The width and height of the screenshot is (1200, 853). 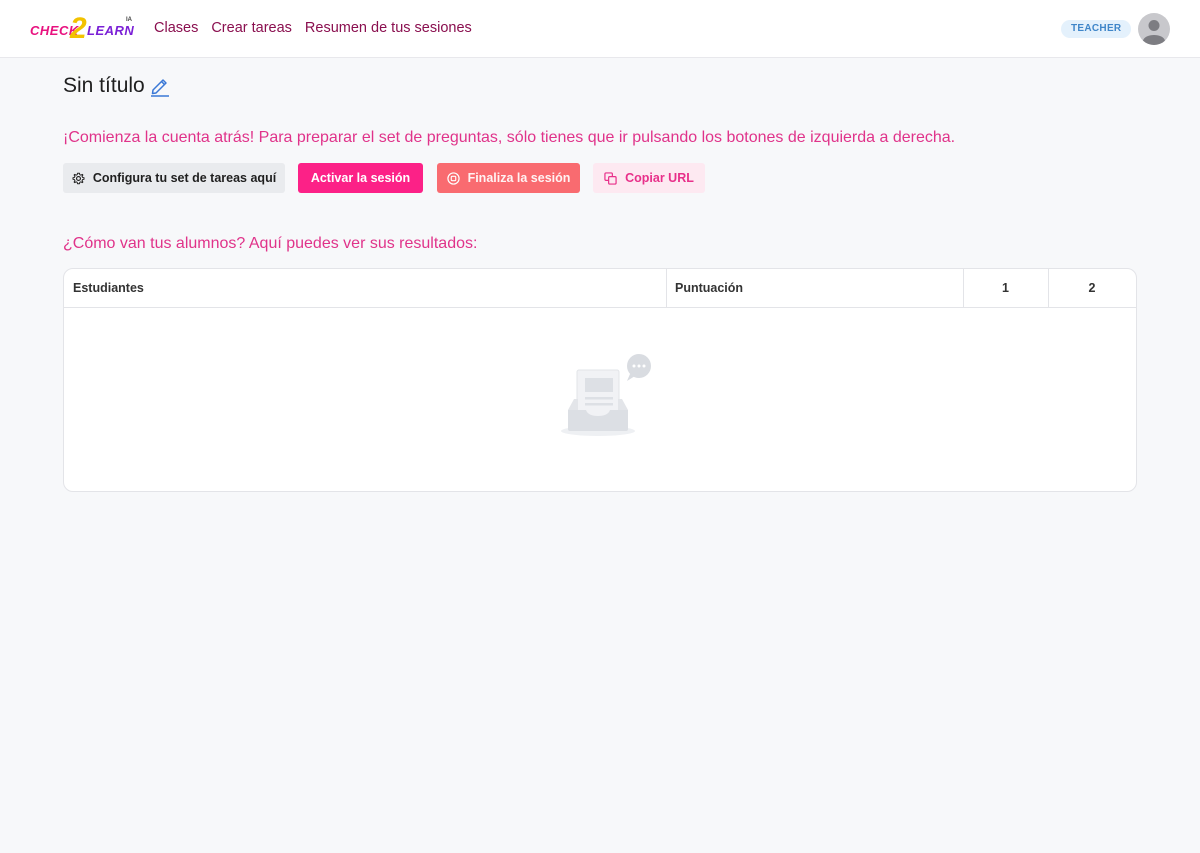 I want to click on nav-clases: Clases, so click(x=176, y=28).